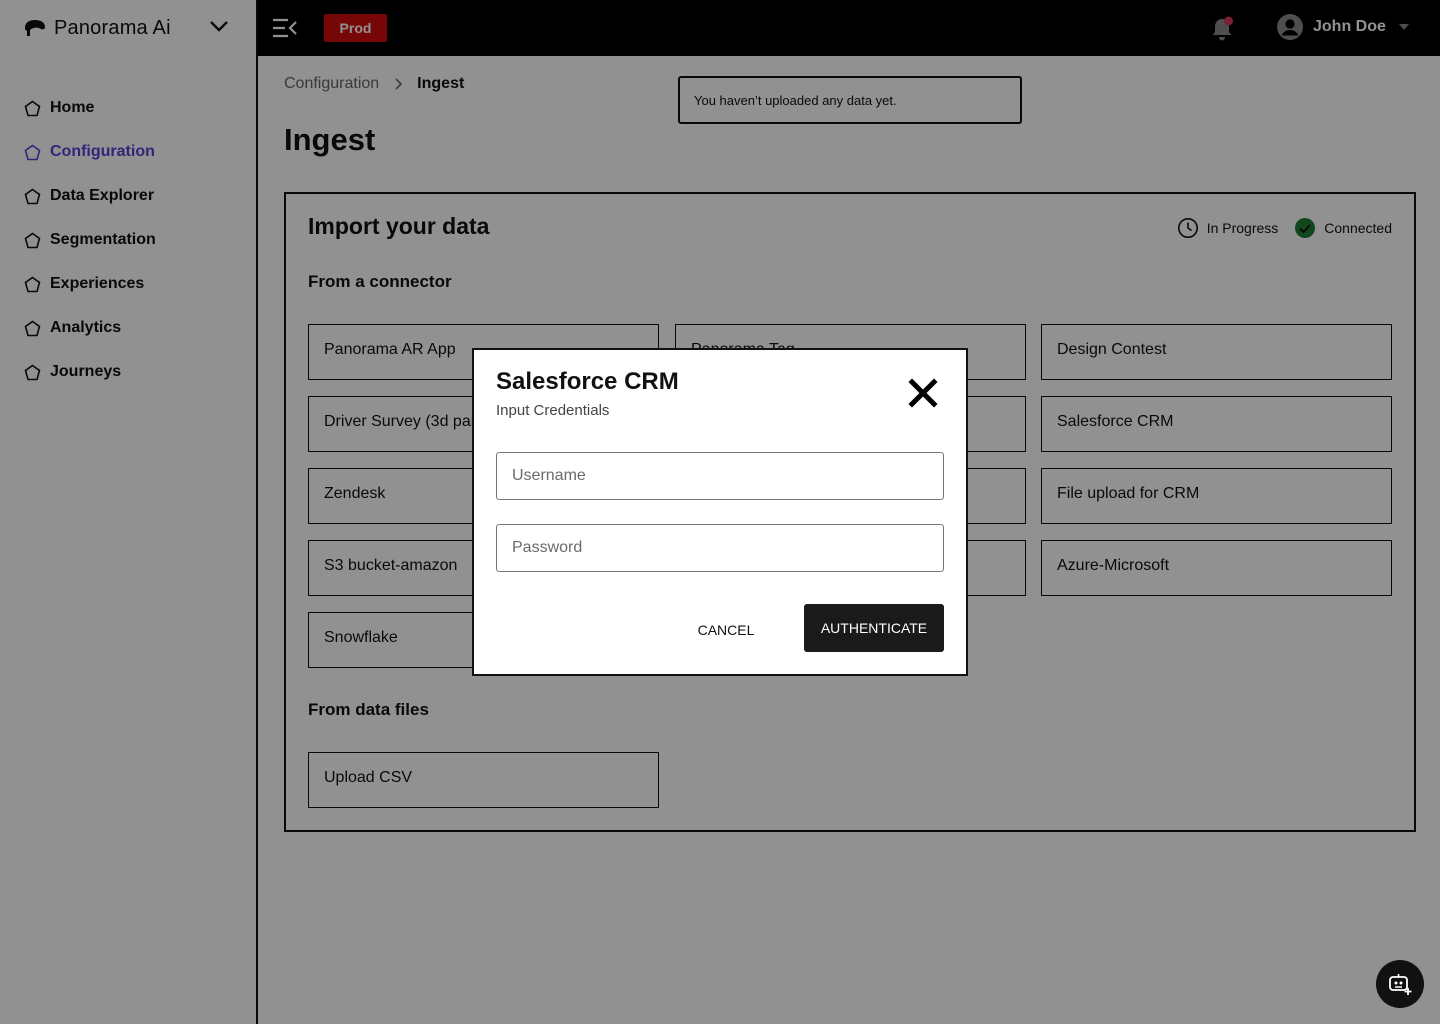 The width and height of the screenshot is (1440, 1024). Describe the element at coordinates (874, 628) in the screenshot. I see `authenticate-button: AUTHENTICATE` at that location.